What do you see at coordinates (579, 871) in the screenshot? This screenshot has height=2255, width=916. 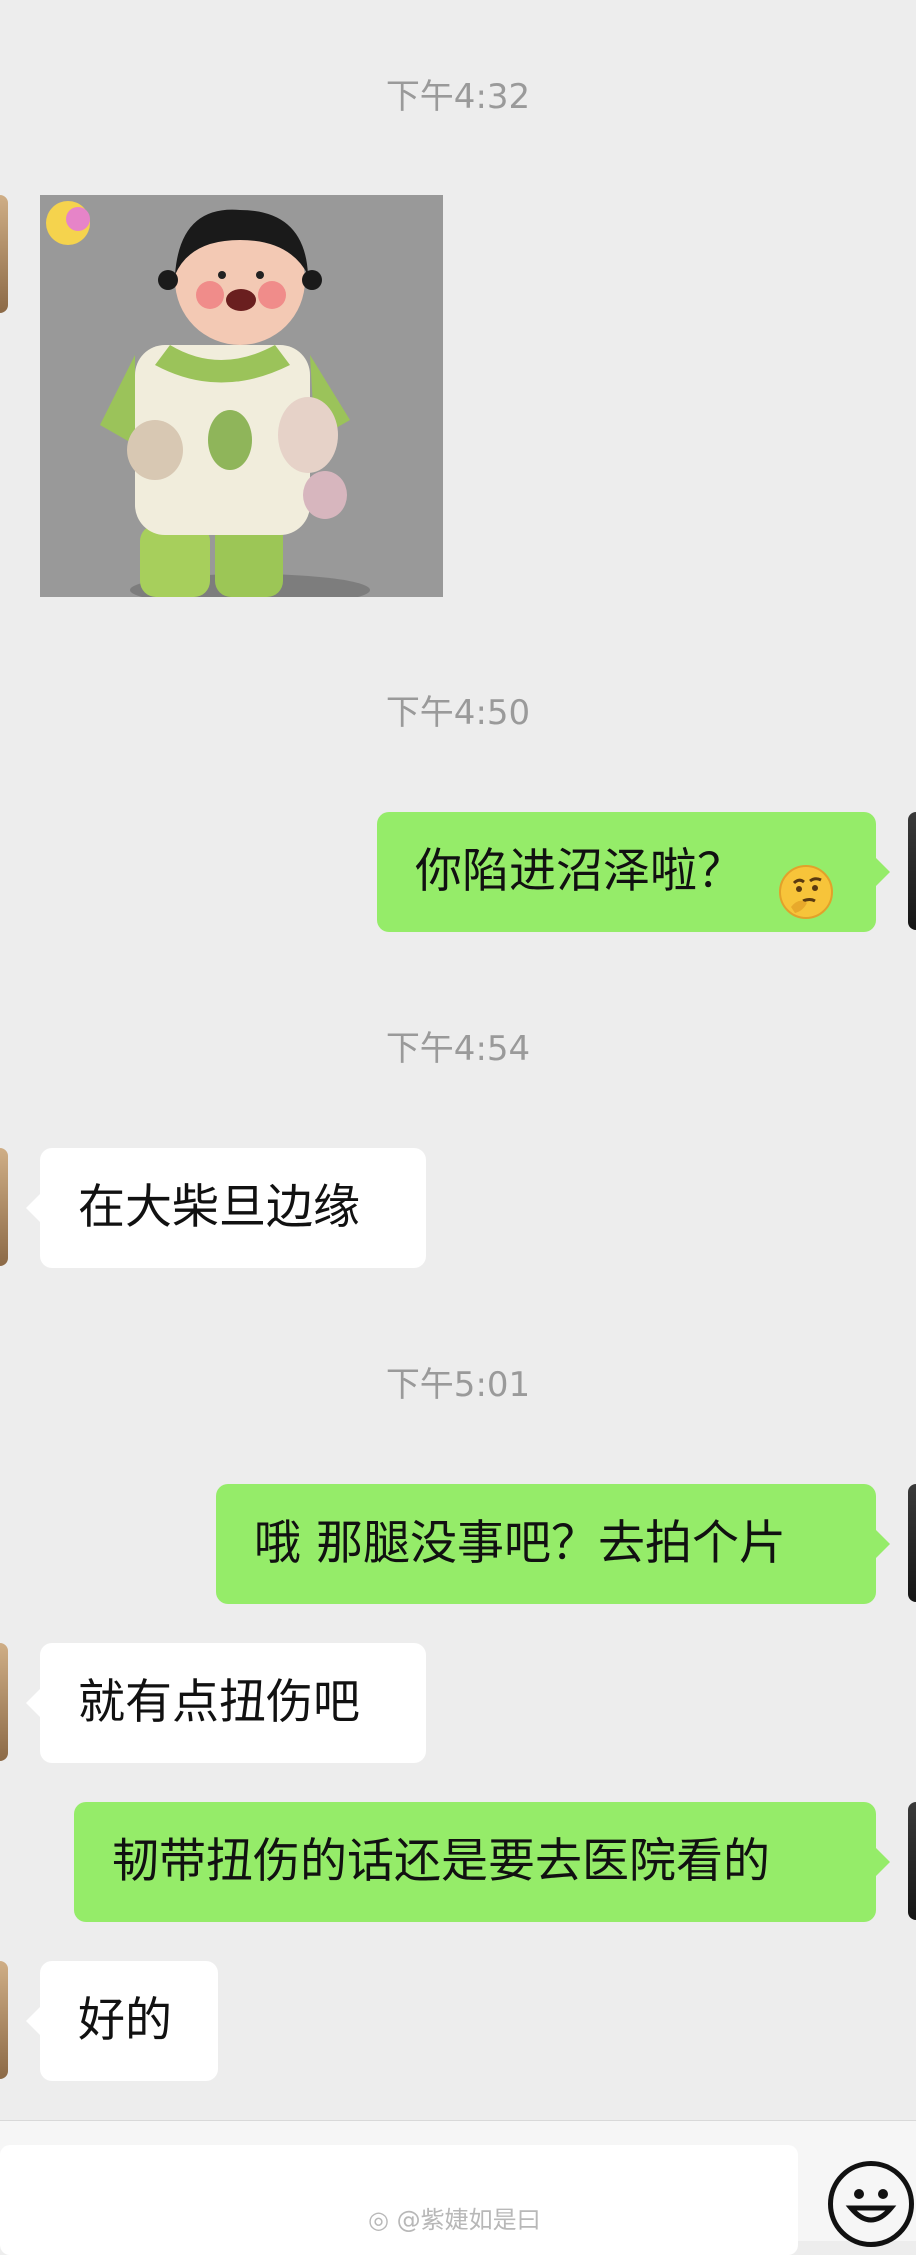 I see `message-text: 你陷进沼泽啦？` at bounding box center [579, 871].